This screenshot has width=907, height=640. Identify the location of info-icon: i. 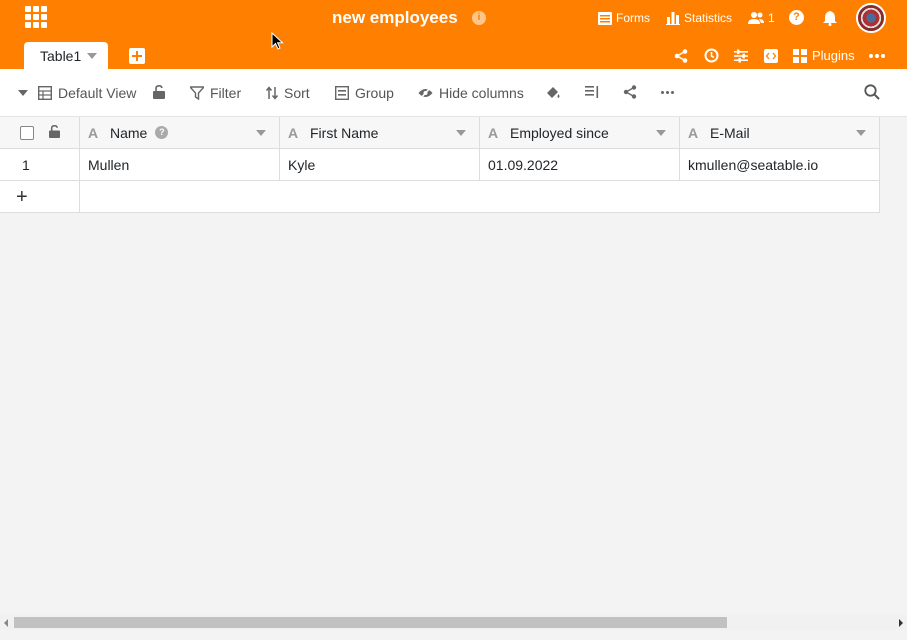
(479, 18).